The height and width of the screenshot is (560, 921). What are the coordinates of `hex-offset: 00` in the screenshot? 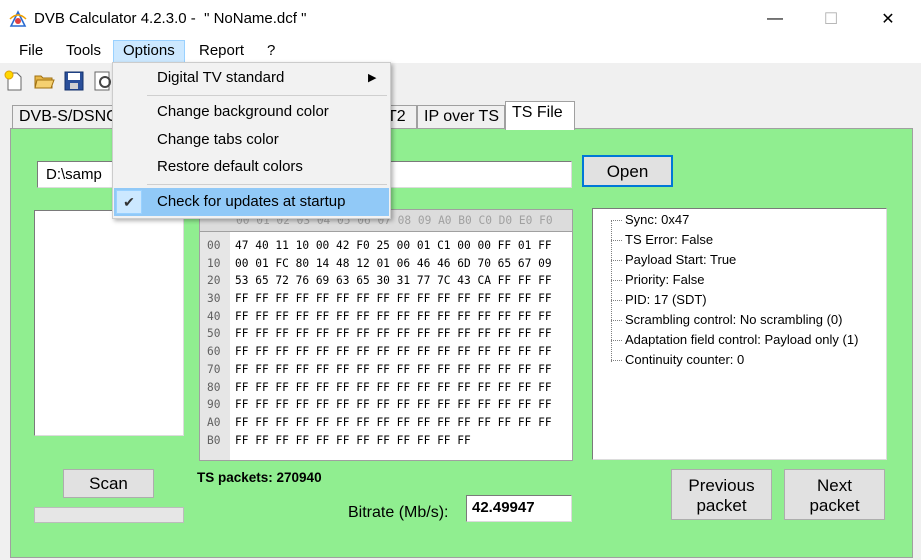 It's located at (214, 245).